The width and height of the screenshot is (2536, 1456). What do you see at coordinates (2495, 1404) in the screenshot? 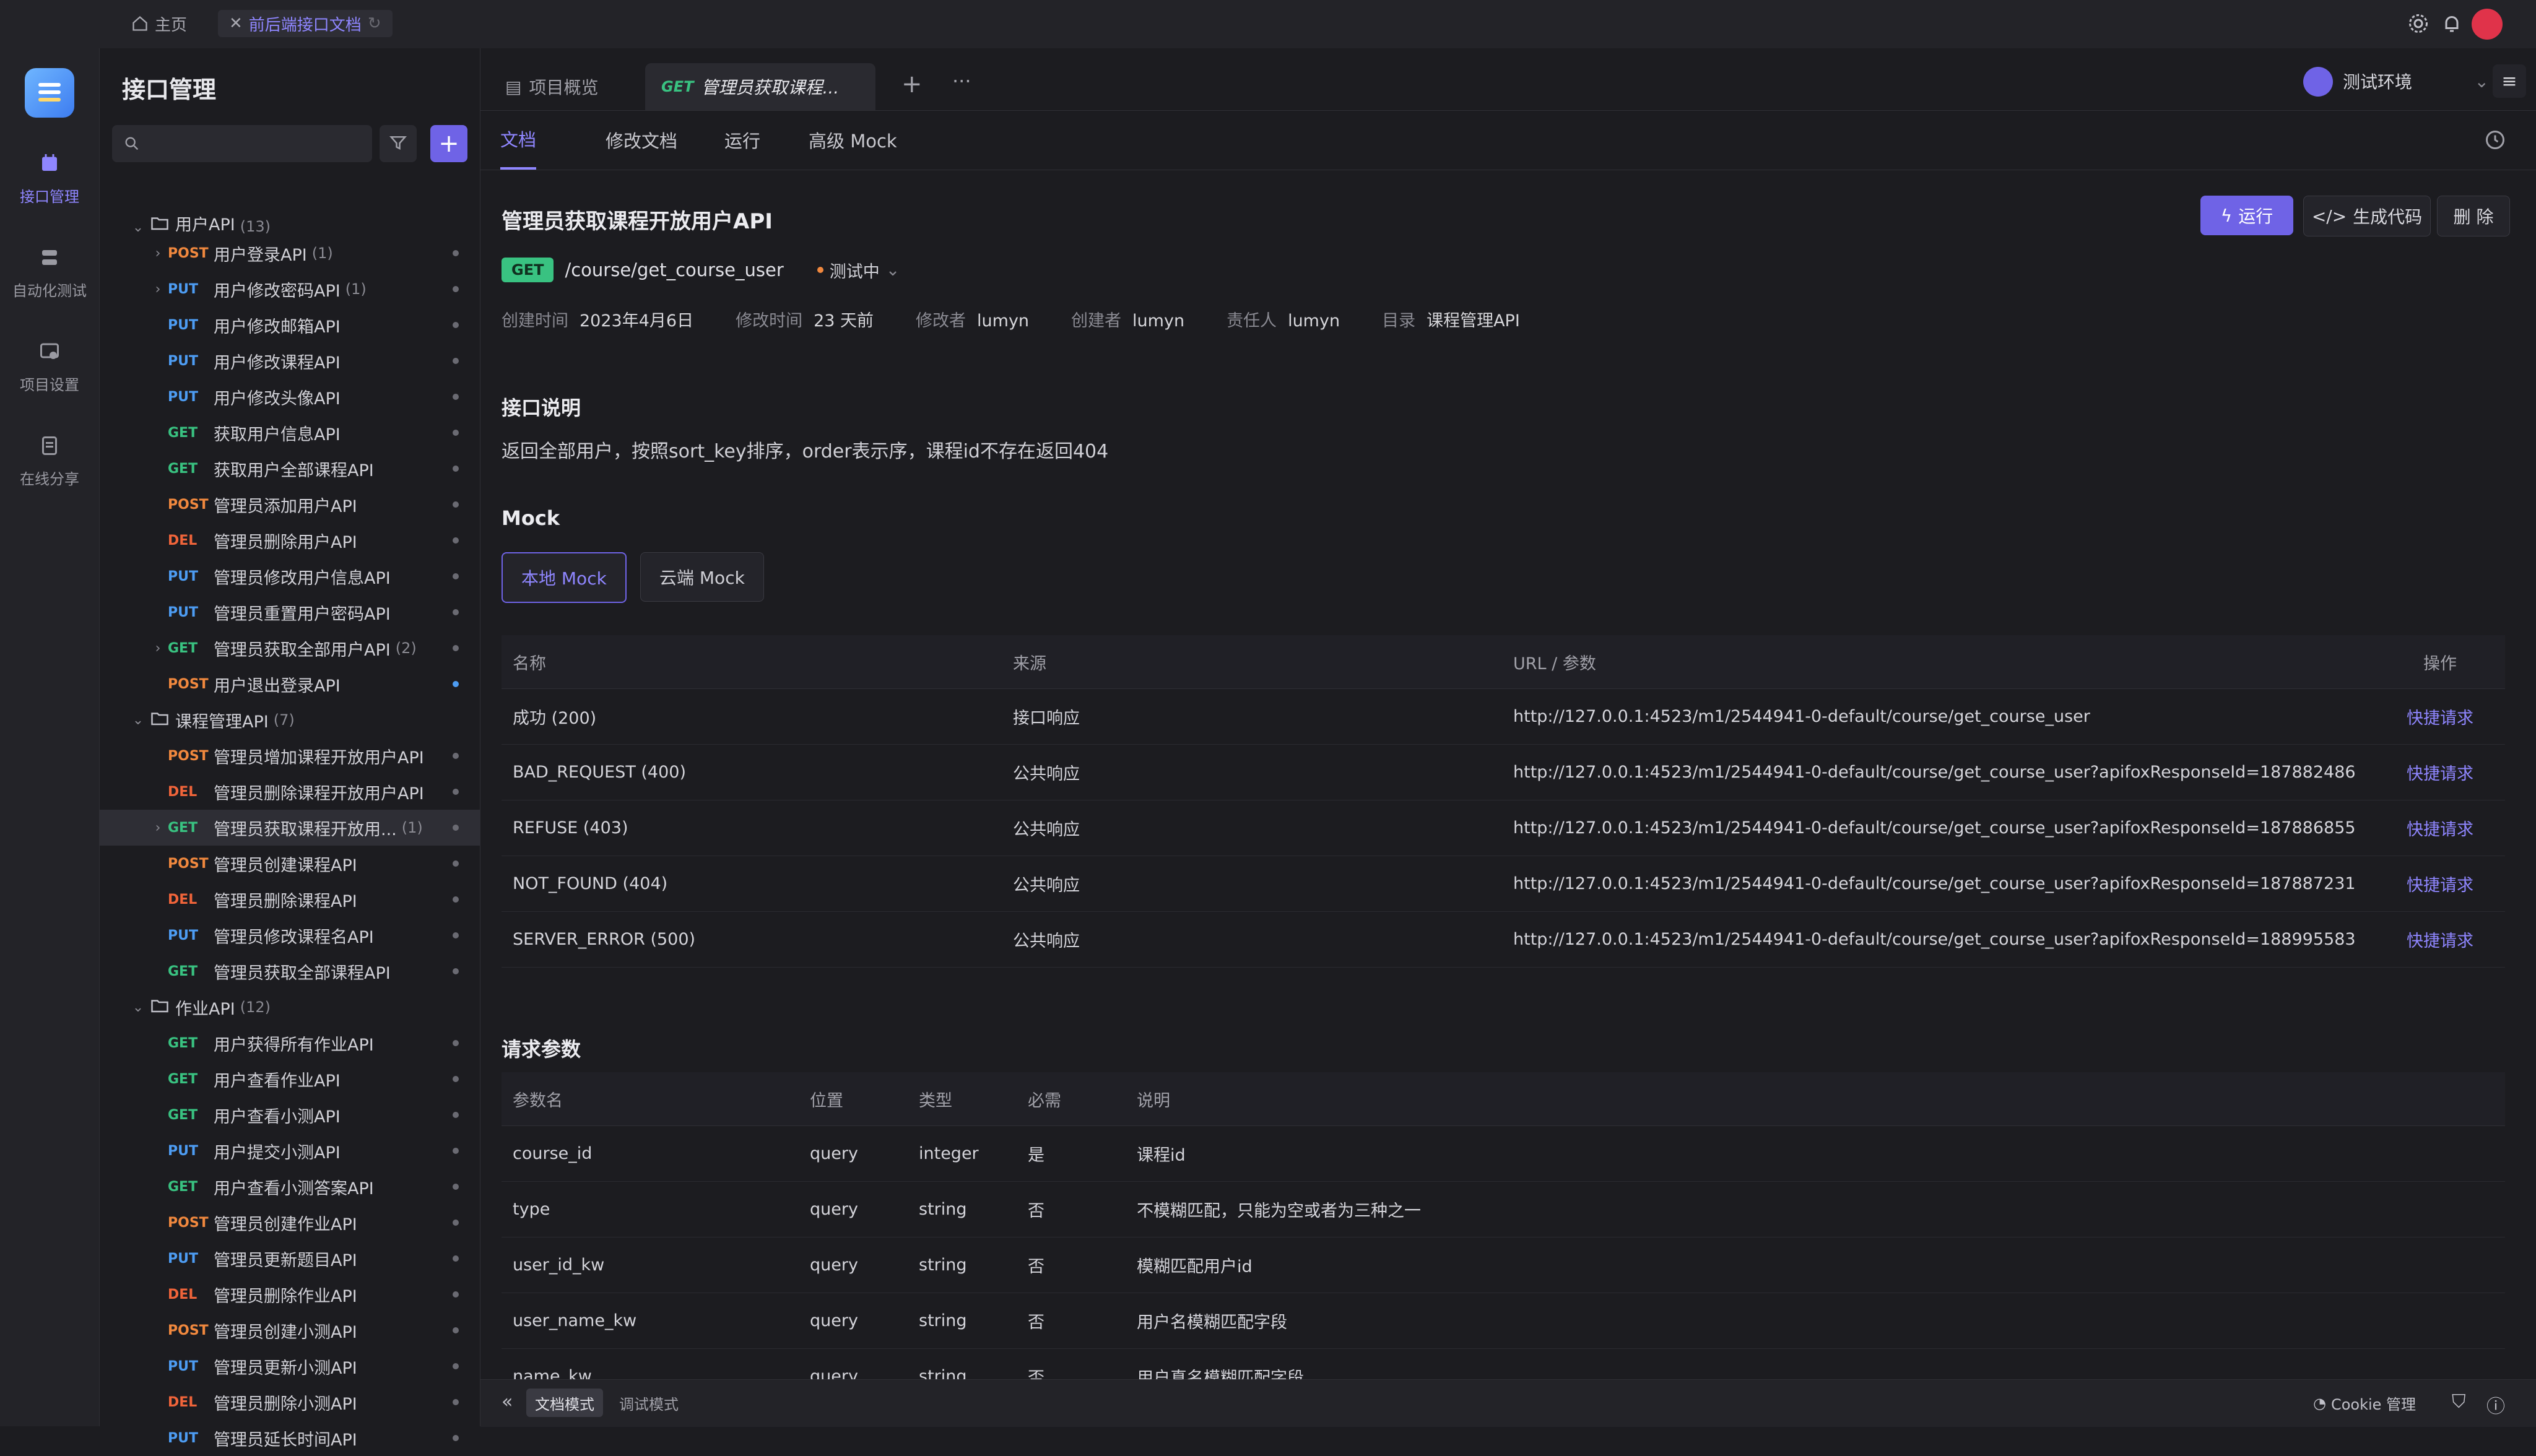
I see `help-icon: ⓘ` at bounding box center [2495, 1404].